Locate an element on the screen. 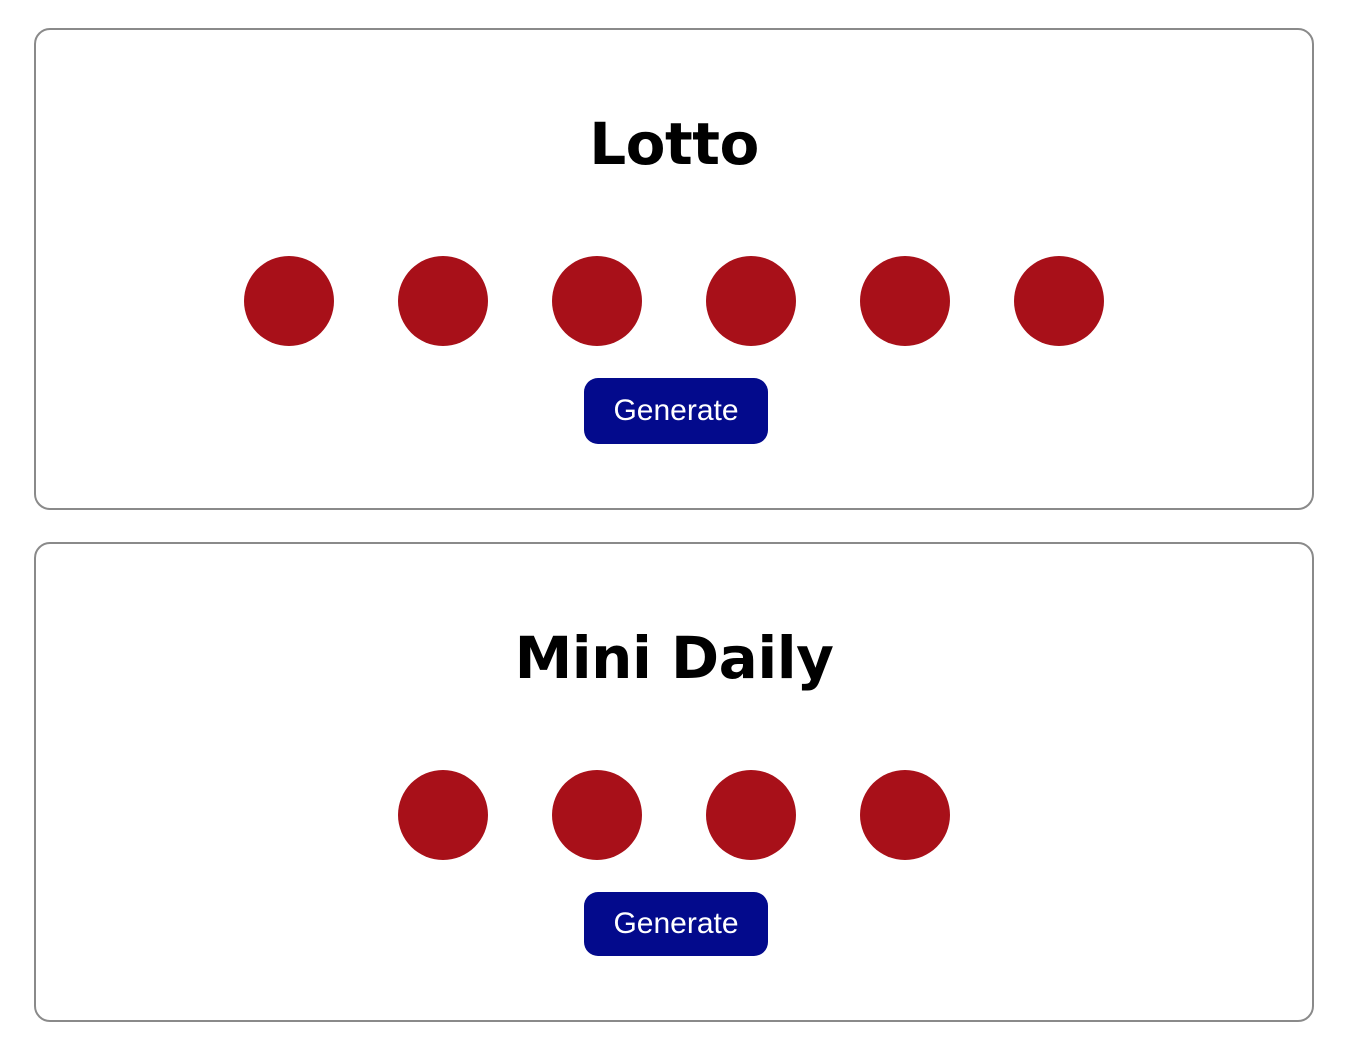 Image resolution: width=1354 pixels, height=1048 pixels. lotto-title: Lotto is located at coordinates (674, 144).